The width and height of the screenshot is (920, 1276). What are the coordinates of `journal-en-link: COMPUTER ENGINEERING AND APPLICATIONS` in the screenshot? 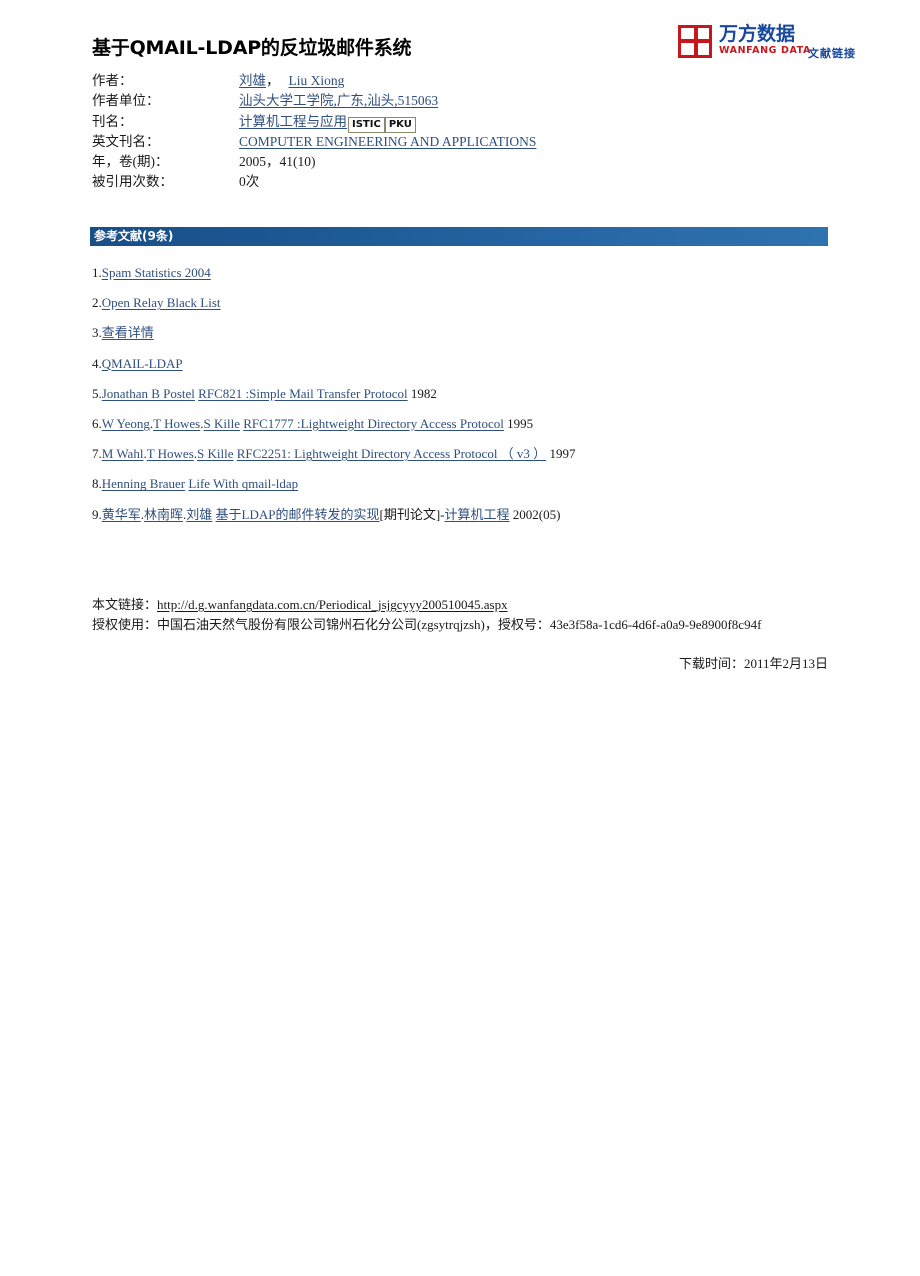 It's located at (387, 142).